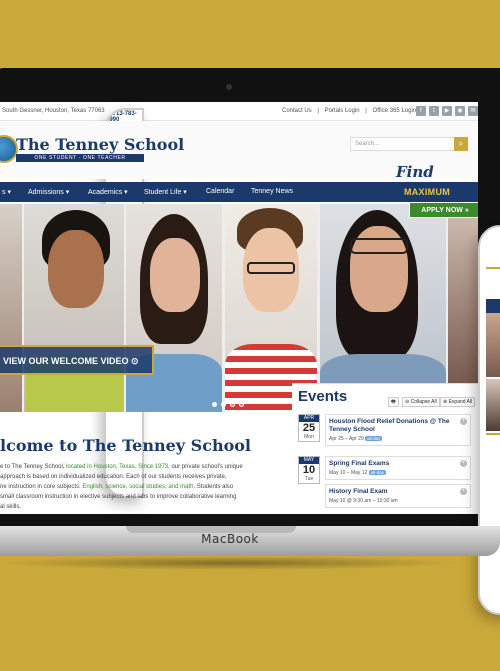  Describe the element at coordinates (427, 199) in the screenshot. I see `maximum-potential-banner: MAXIMUM POTENTIAL` at that location.